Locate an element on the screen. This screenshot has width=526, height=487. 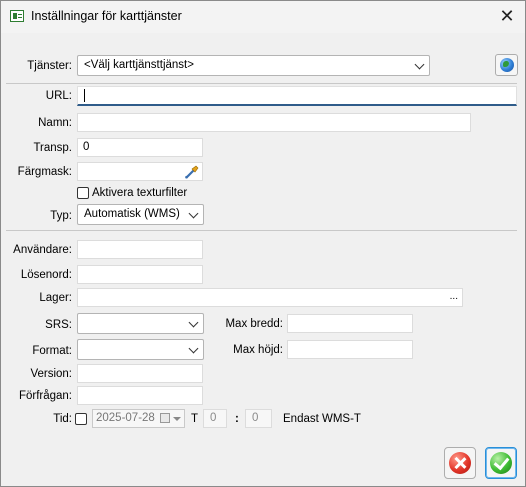
wms-t-note: Endast WMS-T is located at coordinates (322, 419).